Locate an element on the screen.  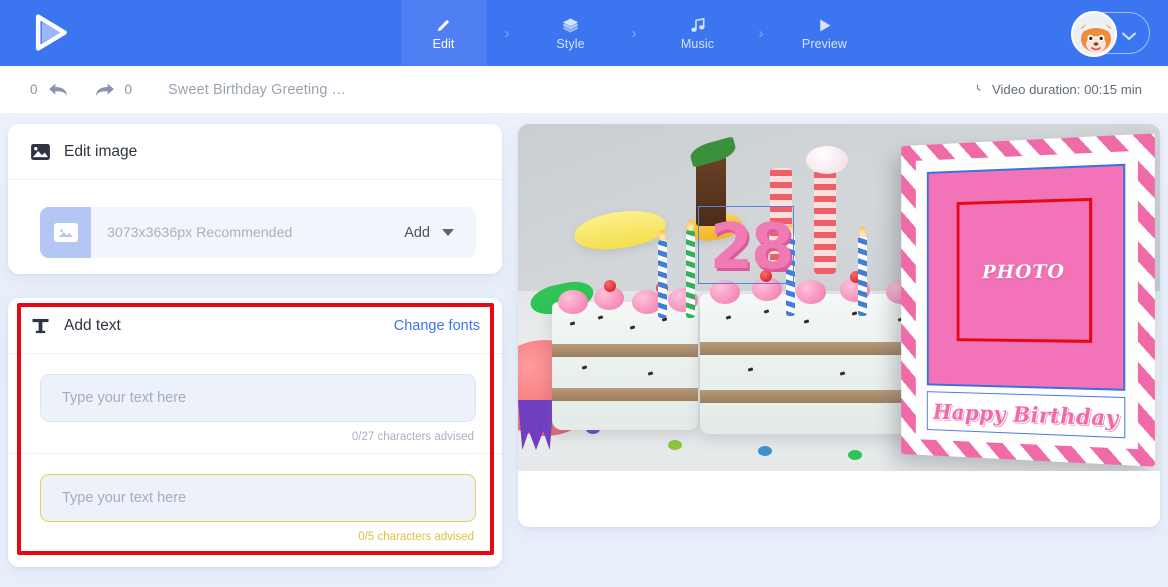
music-note-icon is located at coordinates (697, 24).